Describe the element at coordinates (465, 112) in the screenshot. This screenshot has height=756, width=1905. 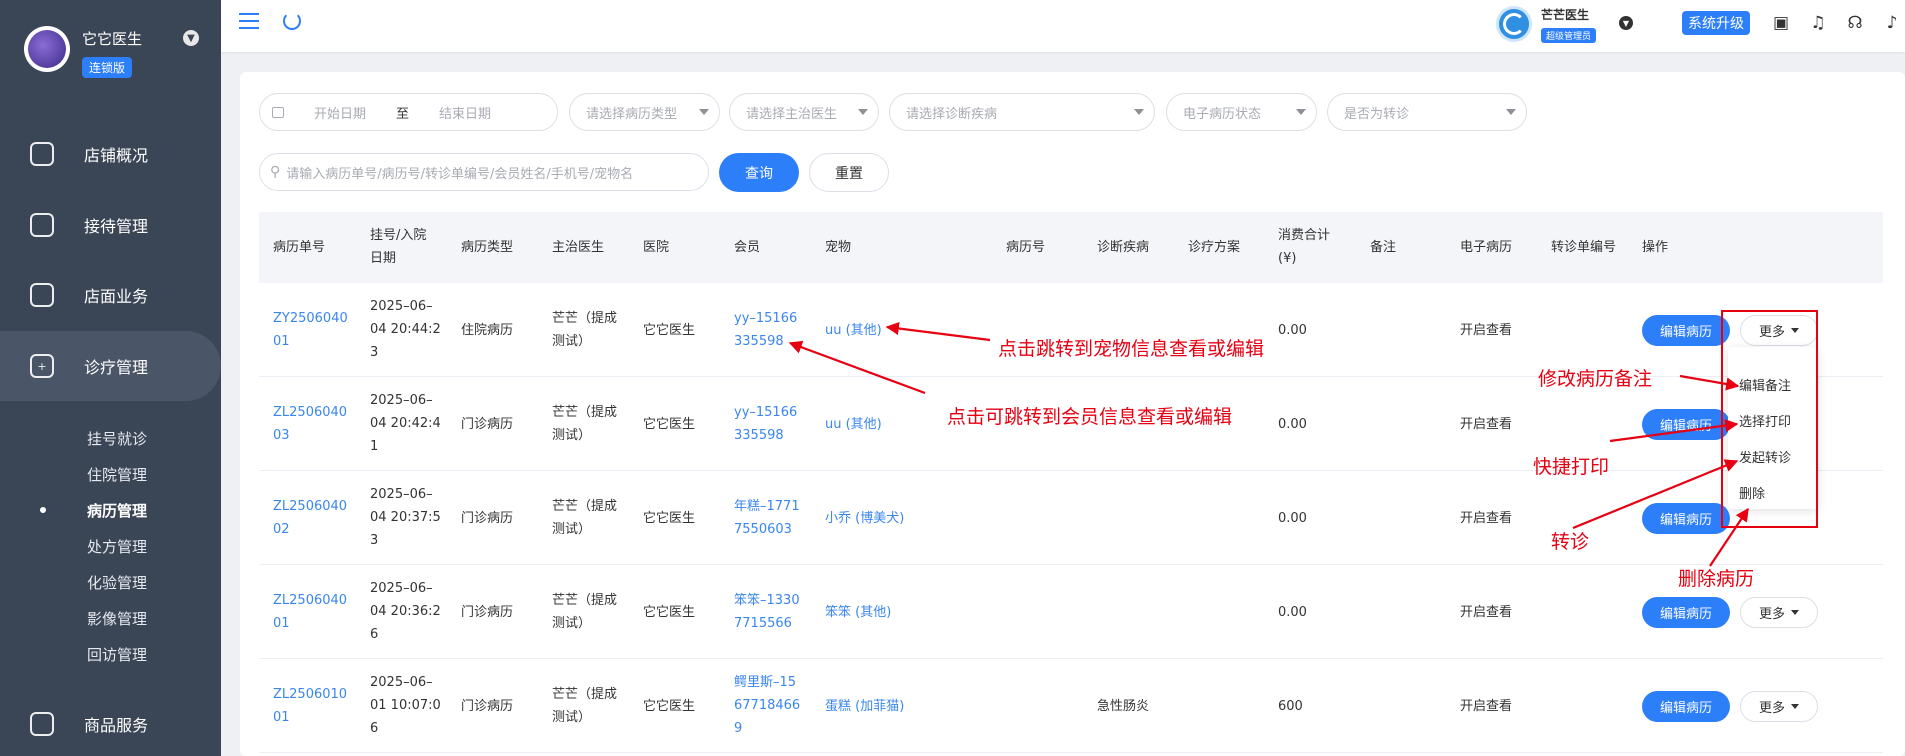
I see `end-date-input: 结束日期` at that location.